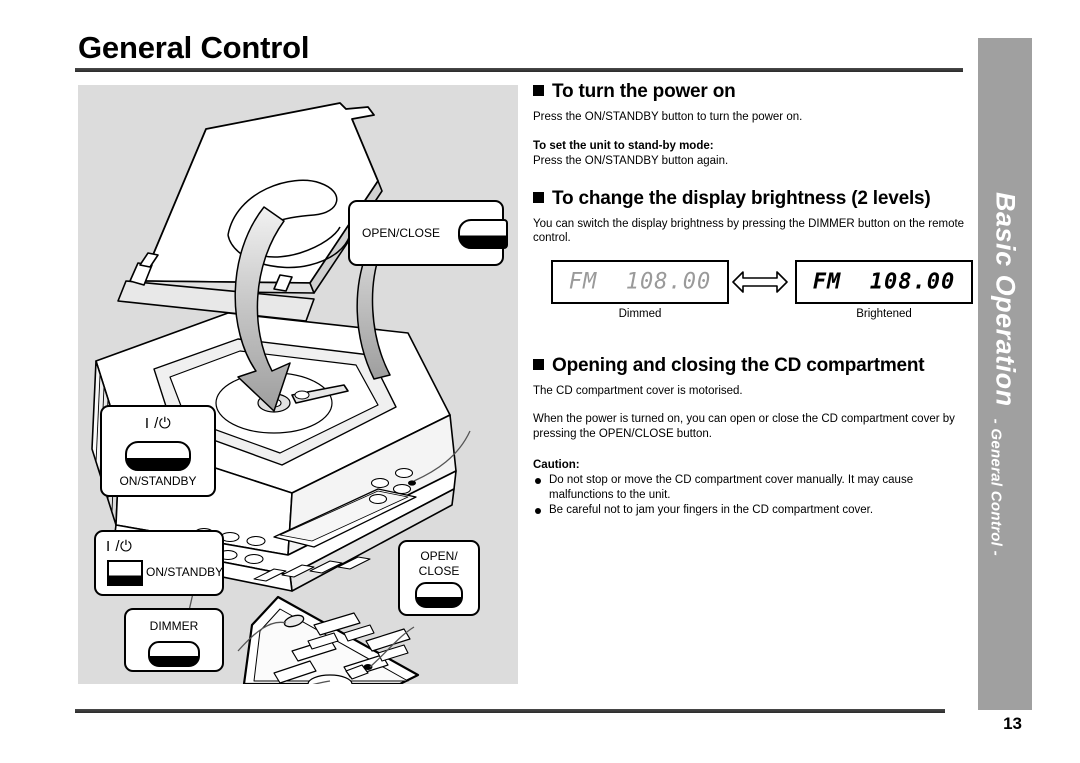 The width and height of the screenshot is (1080, 763). What do you see at coordinates (631, 161) in the screenshot?
I see `section-body-standby: Press the ON/STANDBY button again.` at bounding box center [631, 161].